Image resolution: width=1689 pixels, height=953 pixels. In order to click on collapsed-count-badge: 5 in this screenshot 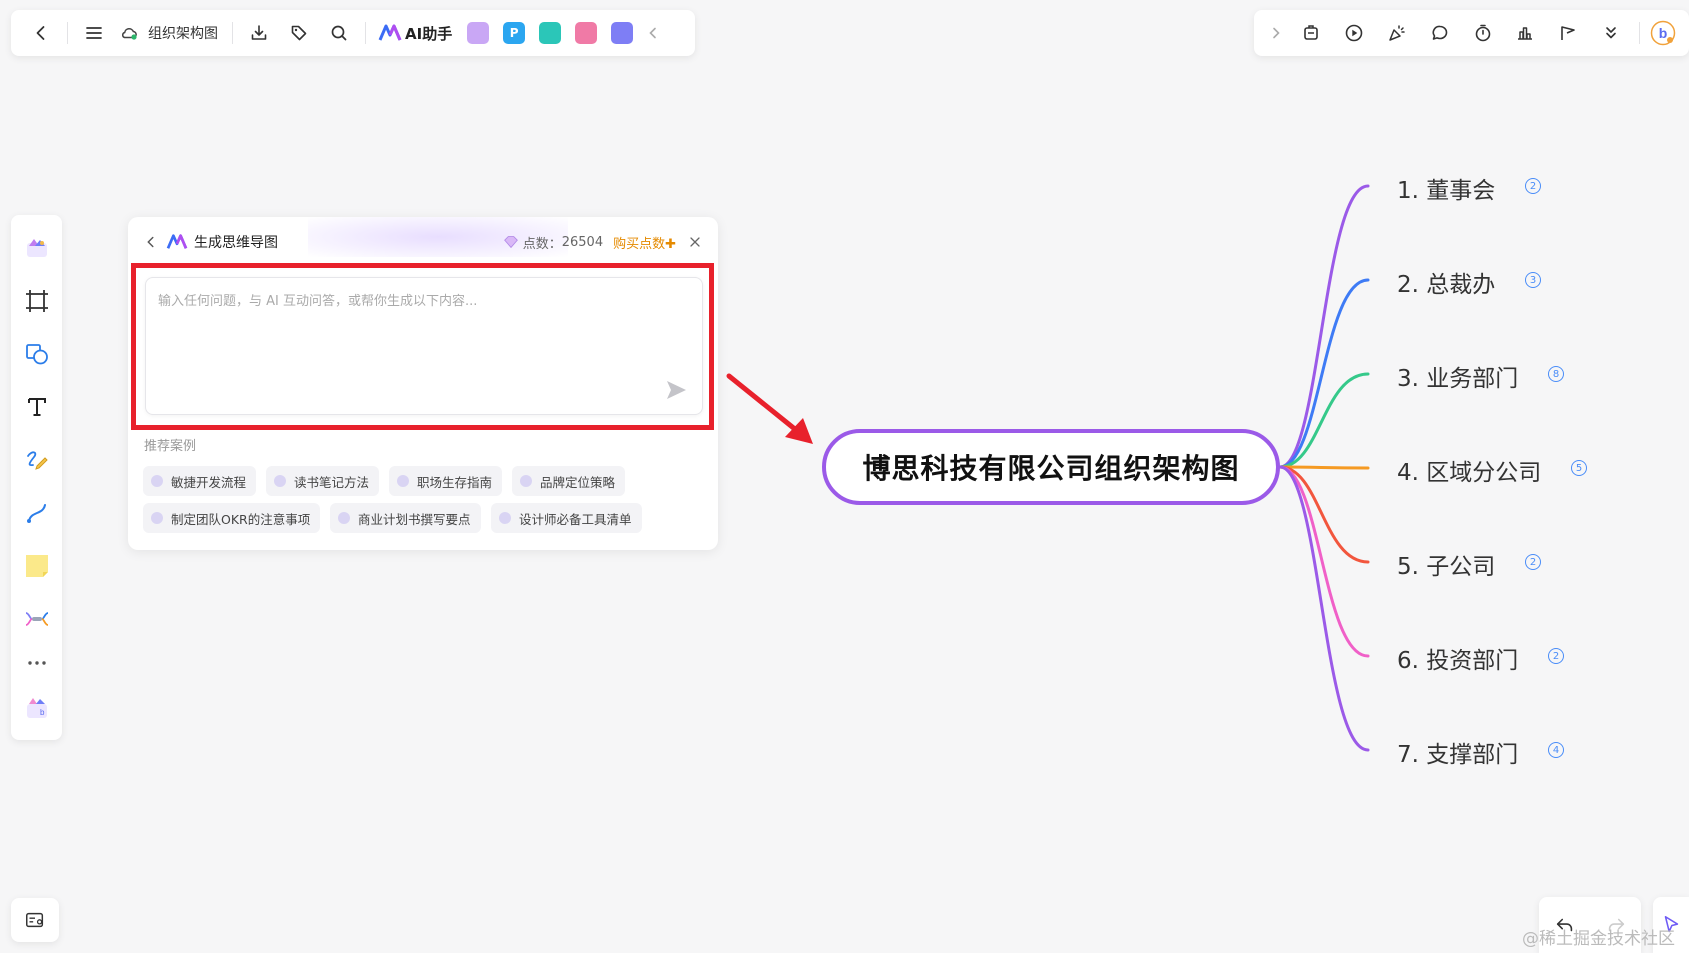, I will do `click(1579, 468)`.